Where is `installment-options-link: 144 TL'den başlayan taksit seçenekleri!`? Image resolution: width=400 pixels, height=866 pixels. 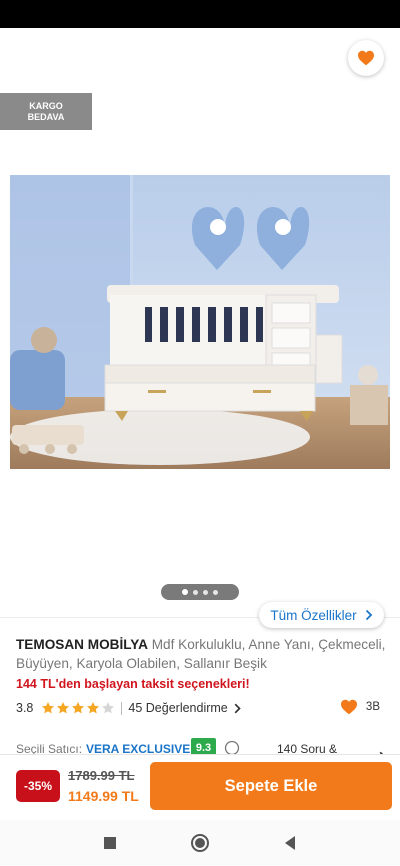 installment-options-link: 144 TL'den başlayan taksit seçenekleri! is located at coordinates (133, 684).